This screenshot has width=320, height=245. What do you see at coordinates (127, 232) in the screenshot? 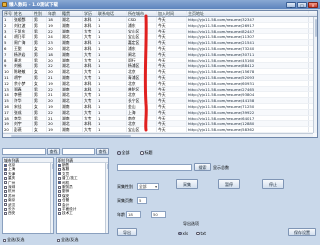
I see `export-button: 导出` at bounding box center [127, 232].